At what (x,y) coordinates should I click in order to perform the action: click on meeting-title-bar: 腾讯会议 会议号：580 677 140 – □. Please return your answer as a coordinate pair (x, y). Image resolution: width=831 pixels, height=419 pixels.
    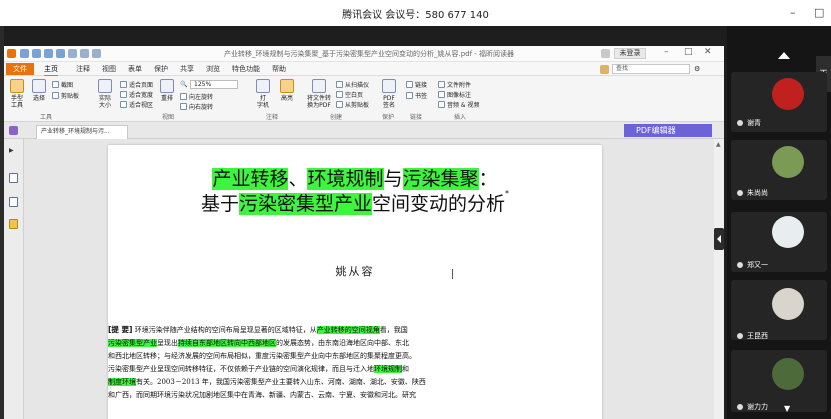
    Looking at the image, I should click on (415, 13).